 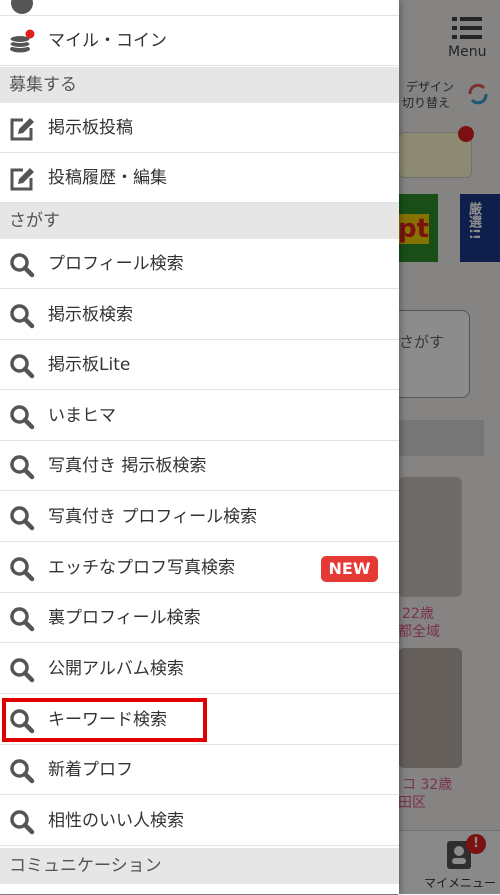 I want to click on drawer-item-keyword-search: キーワード検索, so click(x=199, y=720).